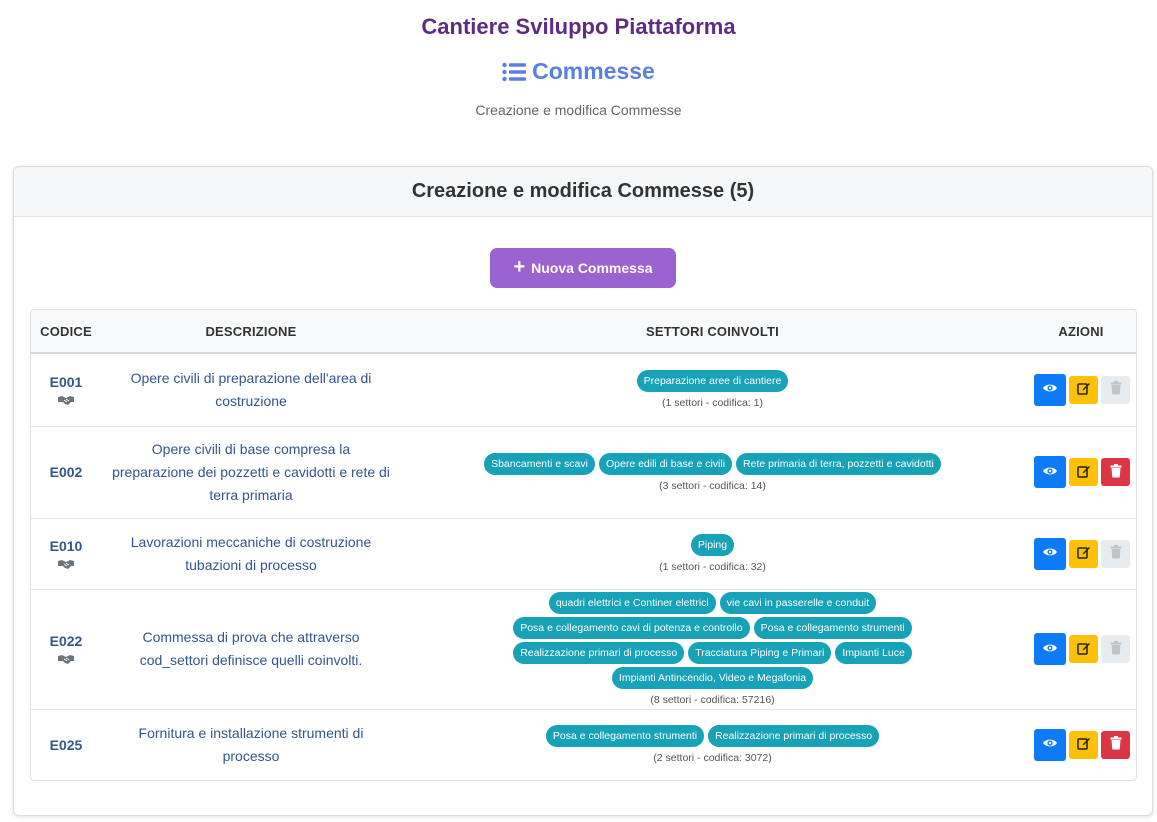 The width and height of the screenshot is (1157, 822). Describe the element at coordinates (66, 649) in the screenshot. I see `cell-code: E022` at that location.